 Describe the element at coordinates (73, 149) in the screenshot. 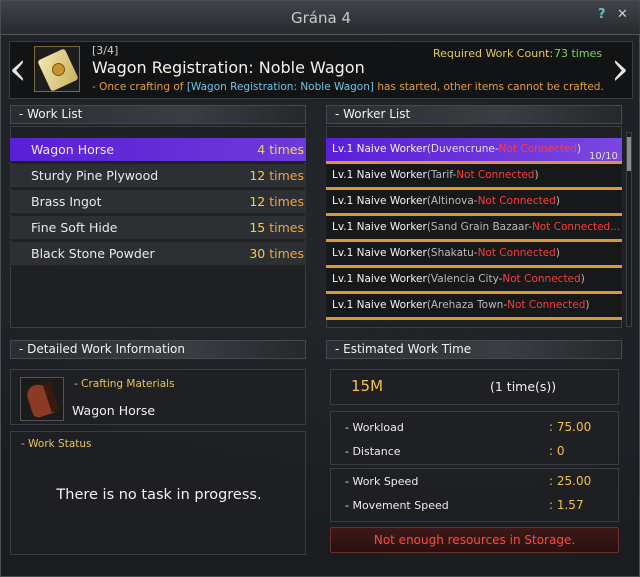

I see `work-item-name: Wagon Horse` at that location.